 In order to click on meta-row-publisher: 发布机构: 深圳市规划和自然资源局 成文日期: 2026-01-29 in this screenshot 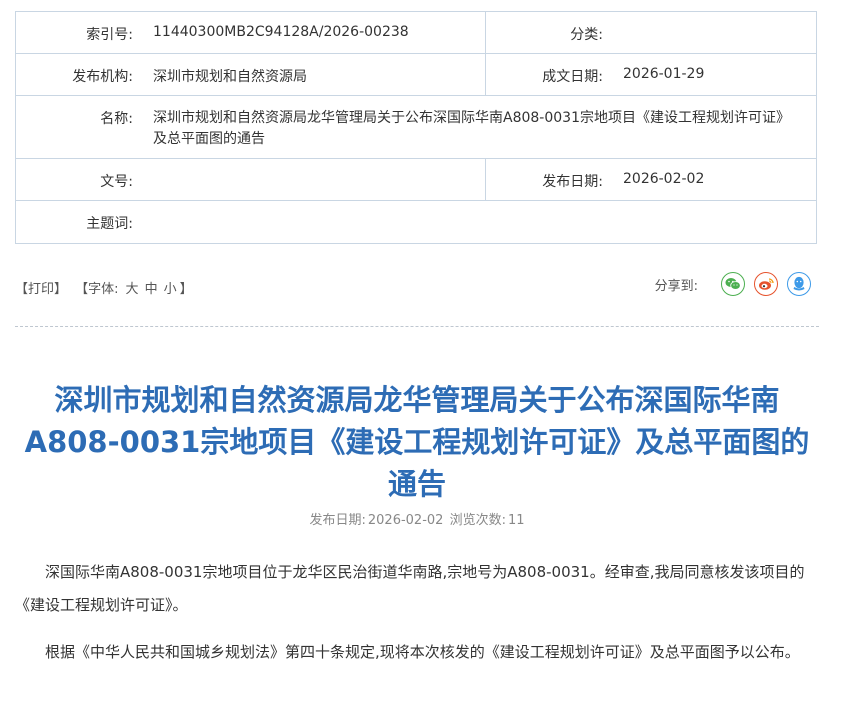, I will do `click(416, 75)`.